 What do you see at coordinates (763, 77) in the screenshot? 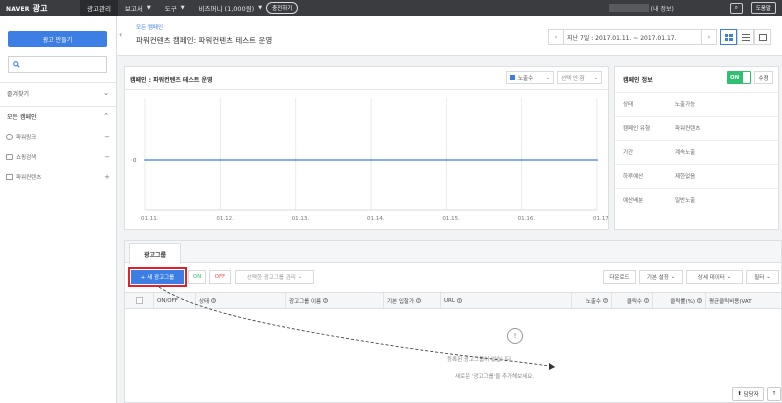
I see `edit-button: 수정` at bounding box center [763, 77].